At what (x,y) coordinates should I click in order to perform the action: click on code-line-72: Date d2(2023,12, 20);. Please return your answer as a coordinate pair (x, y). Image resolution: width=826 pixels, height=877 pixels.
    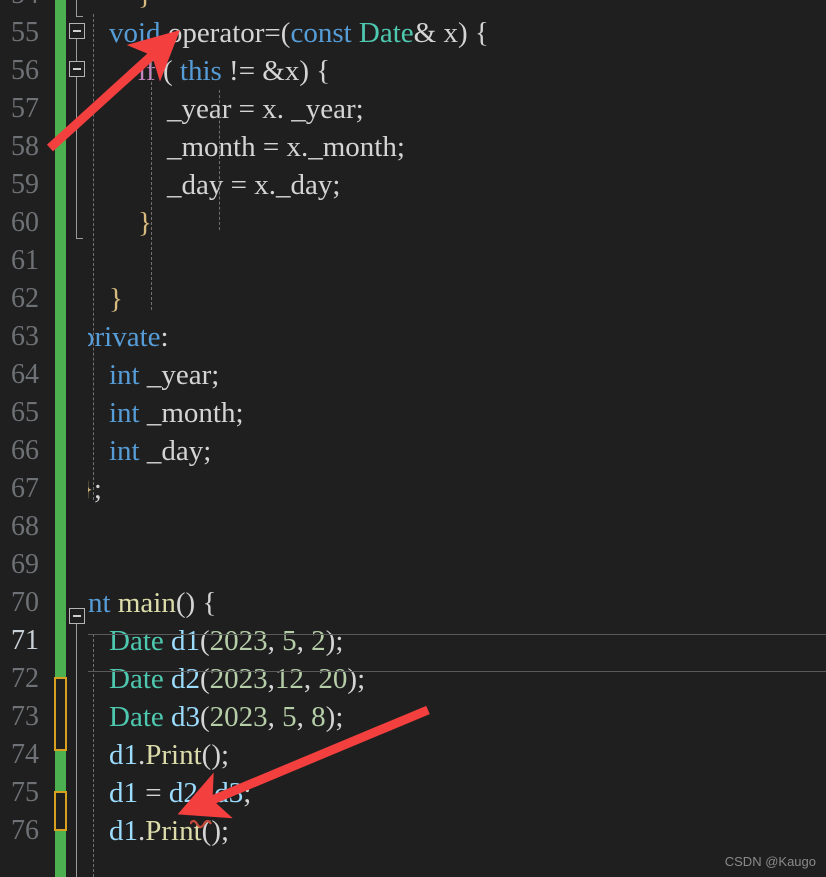
    Looking at the image, I should click on (413, 679).